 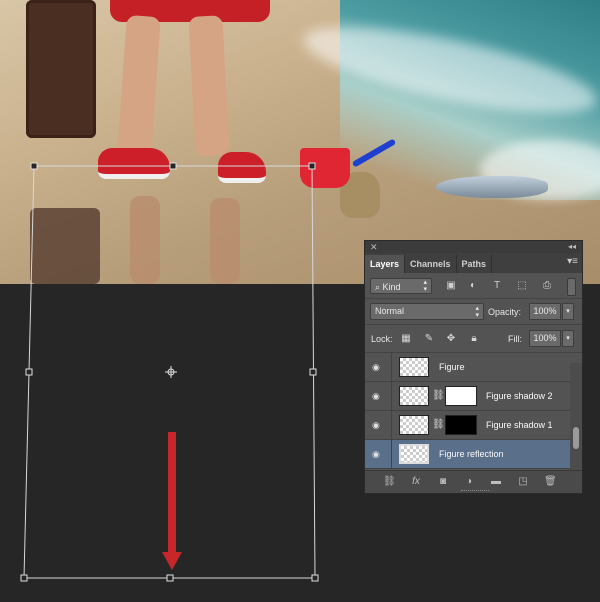 What do you see at coordinates (24, 578) in the screenshot?
I see `transform-handle-bottom-left` at bounding box center [24, 578].